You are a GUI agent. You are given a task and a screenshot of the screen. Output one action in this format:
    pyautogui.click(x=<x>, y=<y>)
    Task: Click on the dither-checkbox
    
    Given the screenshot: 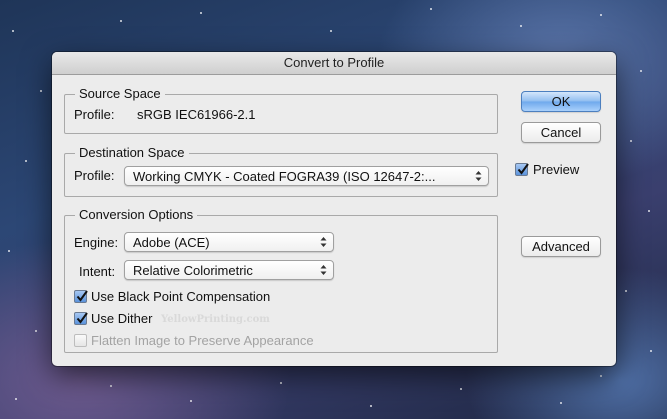 What is the action you would take?
    pyautogui.click(x=81, y=318)
    